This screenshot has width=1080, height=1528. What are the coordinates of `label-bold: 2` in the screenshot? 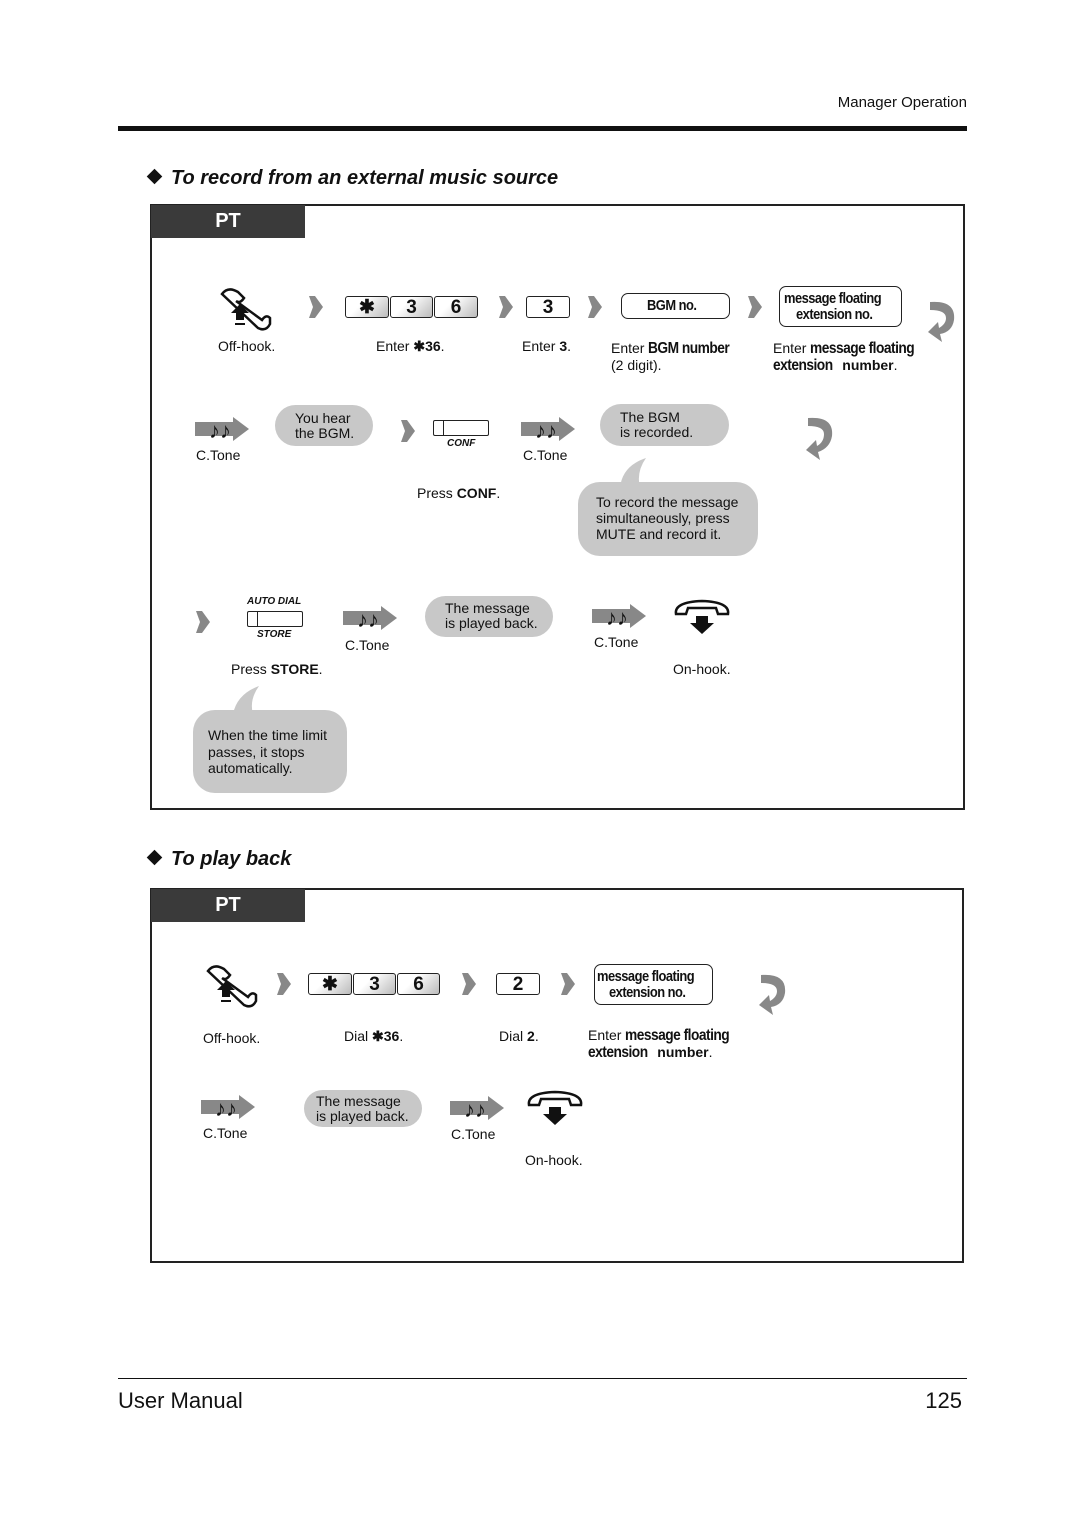 It's located at (531, 1036).